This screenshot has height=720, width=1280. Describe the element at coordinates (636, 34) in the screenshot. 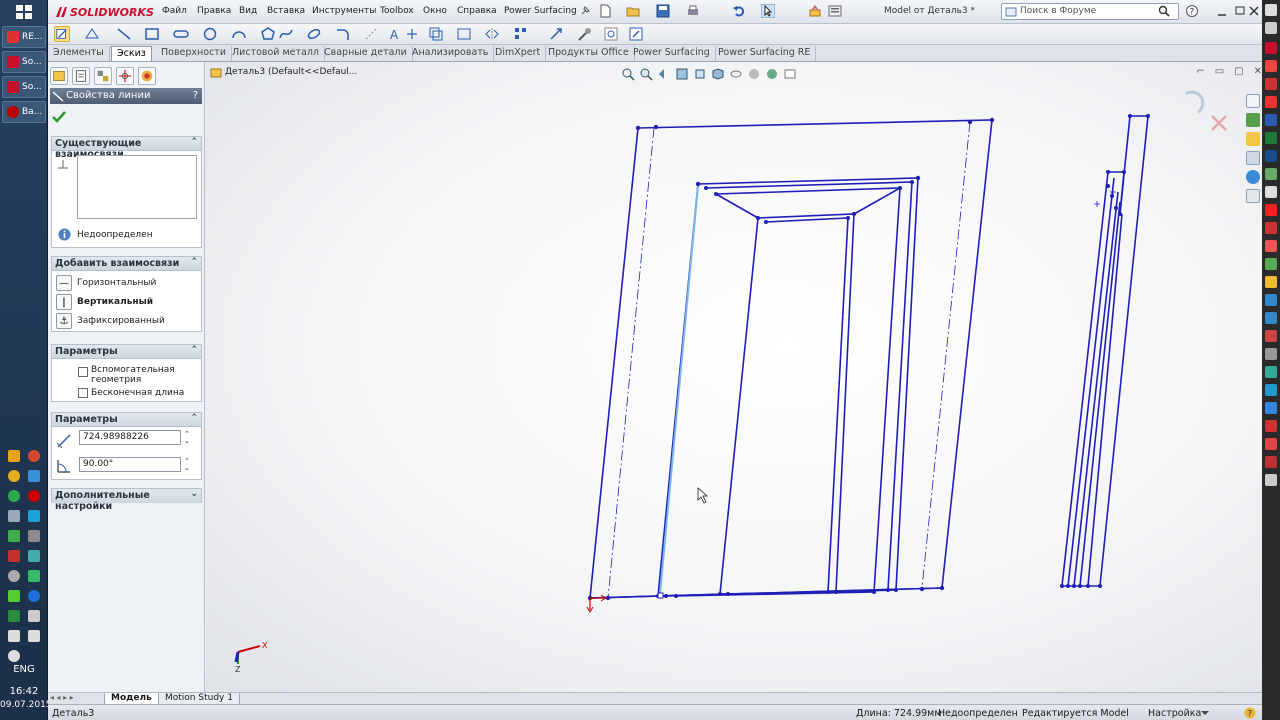

I see `rapid-sketch-icon` at that location.